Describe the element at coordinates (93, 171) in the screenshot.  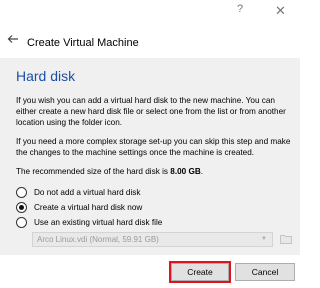
I see `recommended-size-prefix: The recommended size of the hard disk is` at that location.